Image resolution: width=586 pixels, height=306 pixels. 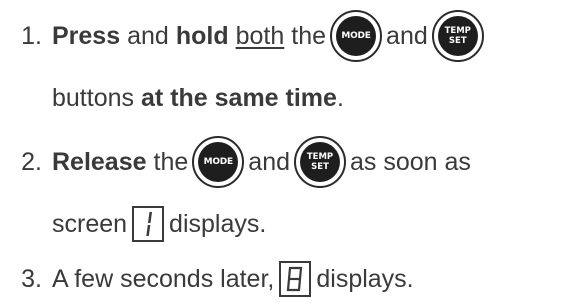 What do you see at coordinates (99, 162) in the screenshot?
I see `step-text: Release` at bounding box center [99, 162].